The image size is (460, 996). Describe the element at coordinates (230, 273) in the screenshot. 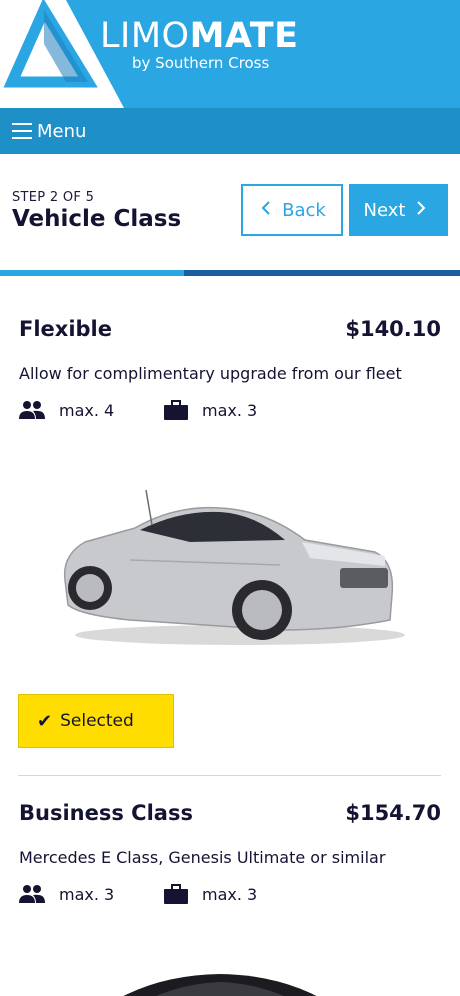

I see `step-progress-bar` at that location.